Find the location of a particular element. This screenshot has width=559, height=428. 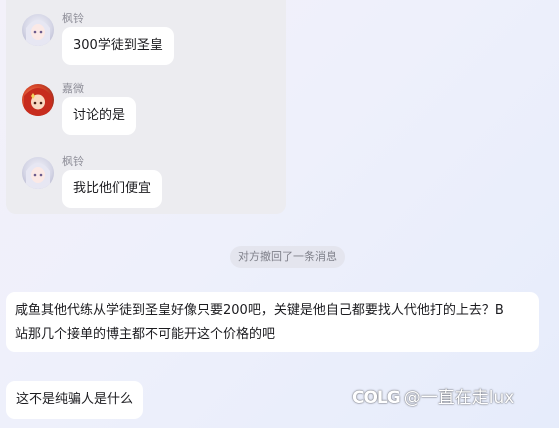

watermark-text: @一直在走lux is located at coordinates (459, 398).